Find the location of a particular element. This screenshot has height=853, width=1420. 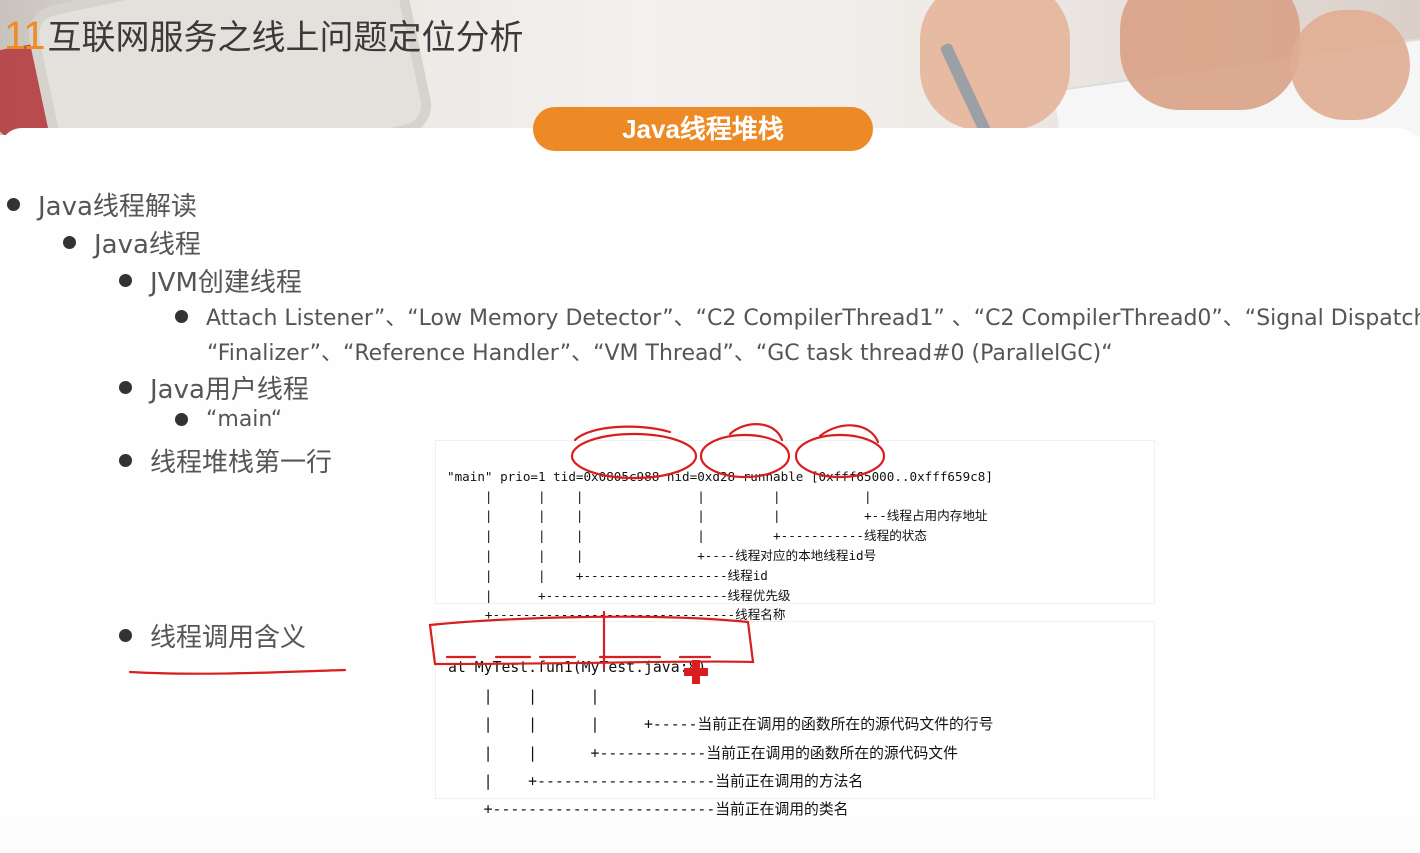

bullet-l3: Java用户线程 is located at coordinates (214, 387).